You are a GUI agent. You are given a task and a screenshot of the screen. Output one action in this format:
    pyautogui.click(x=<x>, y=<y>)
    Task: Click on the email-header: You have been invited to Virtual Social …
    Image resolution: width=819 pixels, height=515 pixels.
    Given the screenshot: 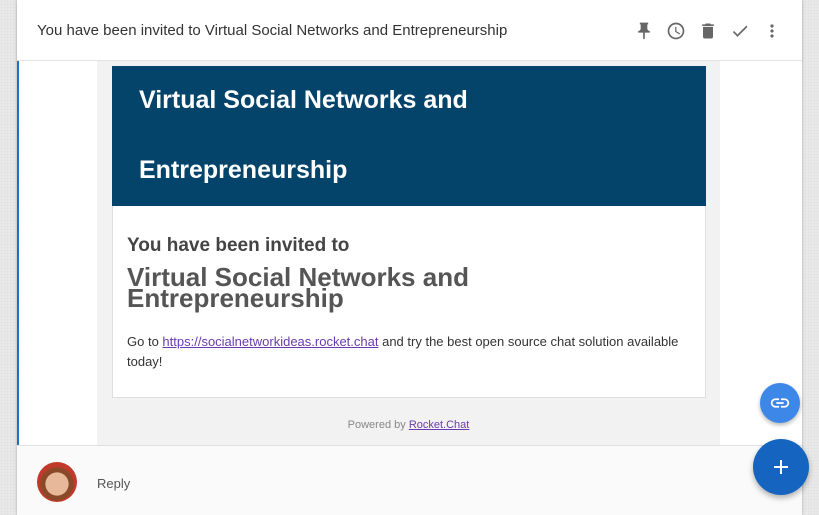 What is the action you would take?
    pyautogui.click(x=409, y=30)
    